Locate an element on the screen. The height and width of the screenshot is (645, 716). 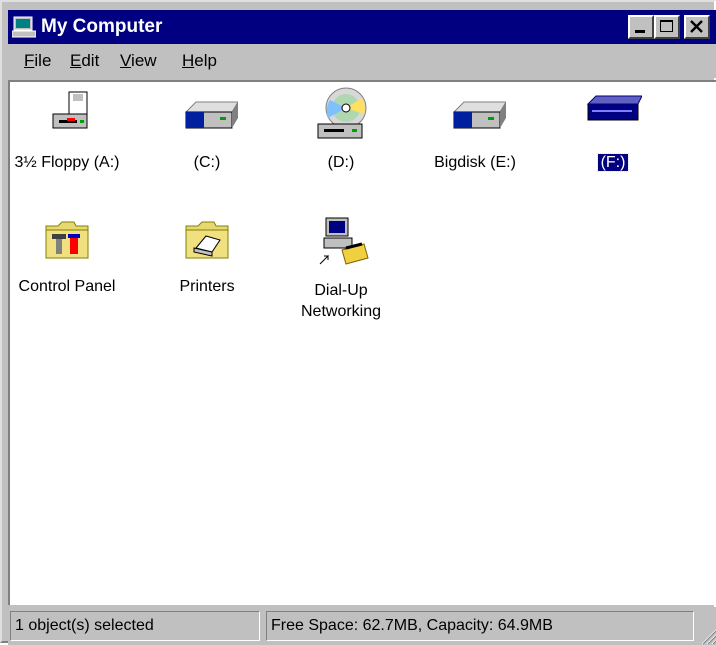
minimize-button is located at coordinates (641, 27).